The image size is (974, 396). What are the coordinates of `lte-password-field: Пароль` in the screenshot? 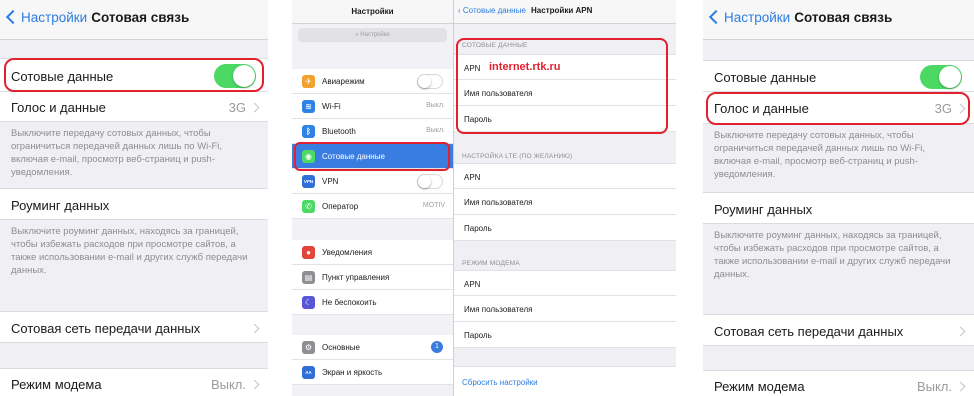 It's located at (565, 228).